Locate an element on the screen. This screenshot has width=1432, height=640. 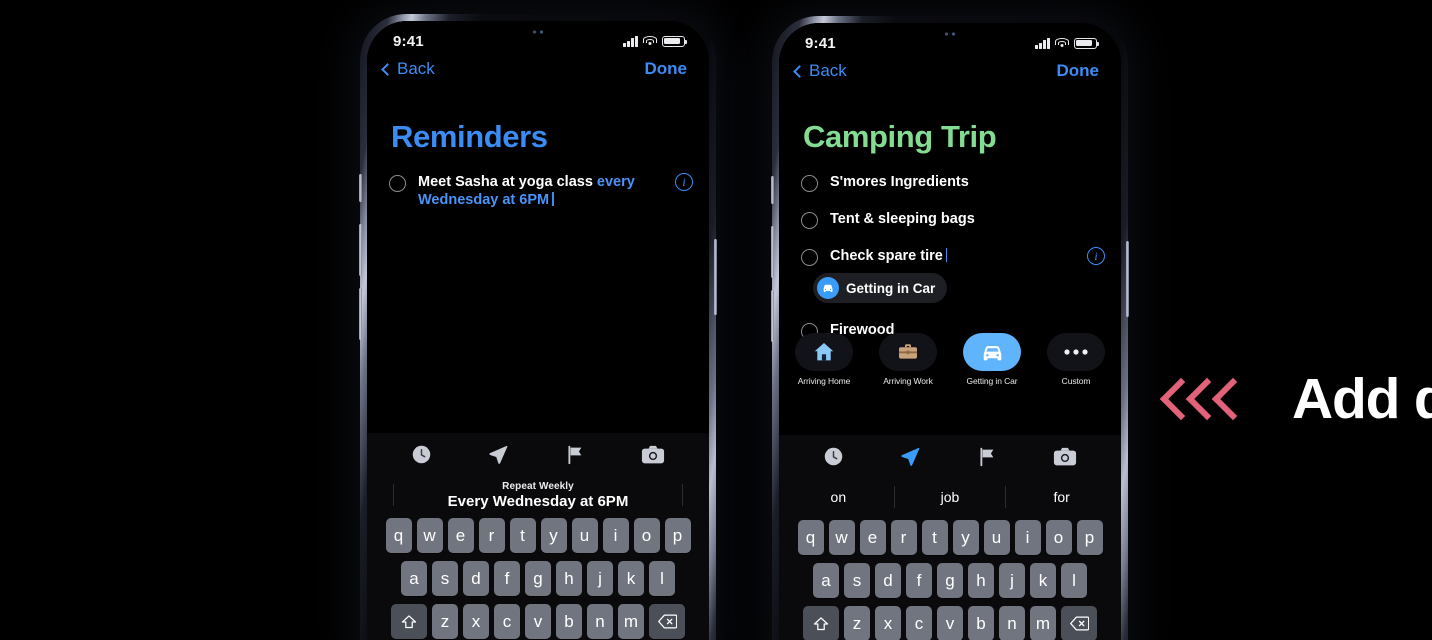
shortcut-getting-in-car: Getting in Car is located at coordinates (992, 359).